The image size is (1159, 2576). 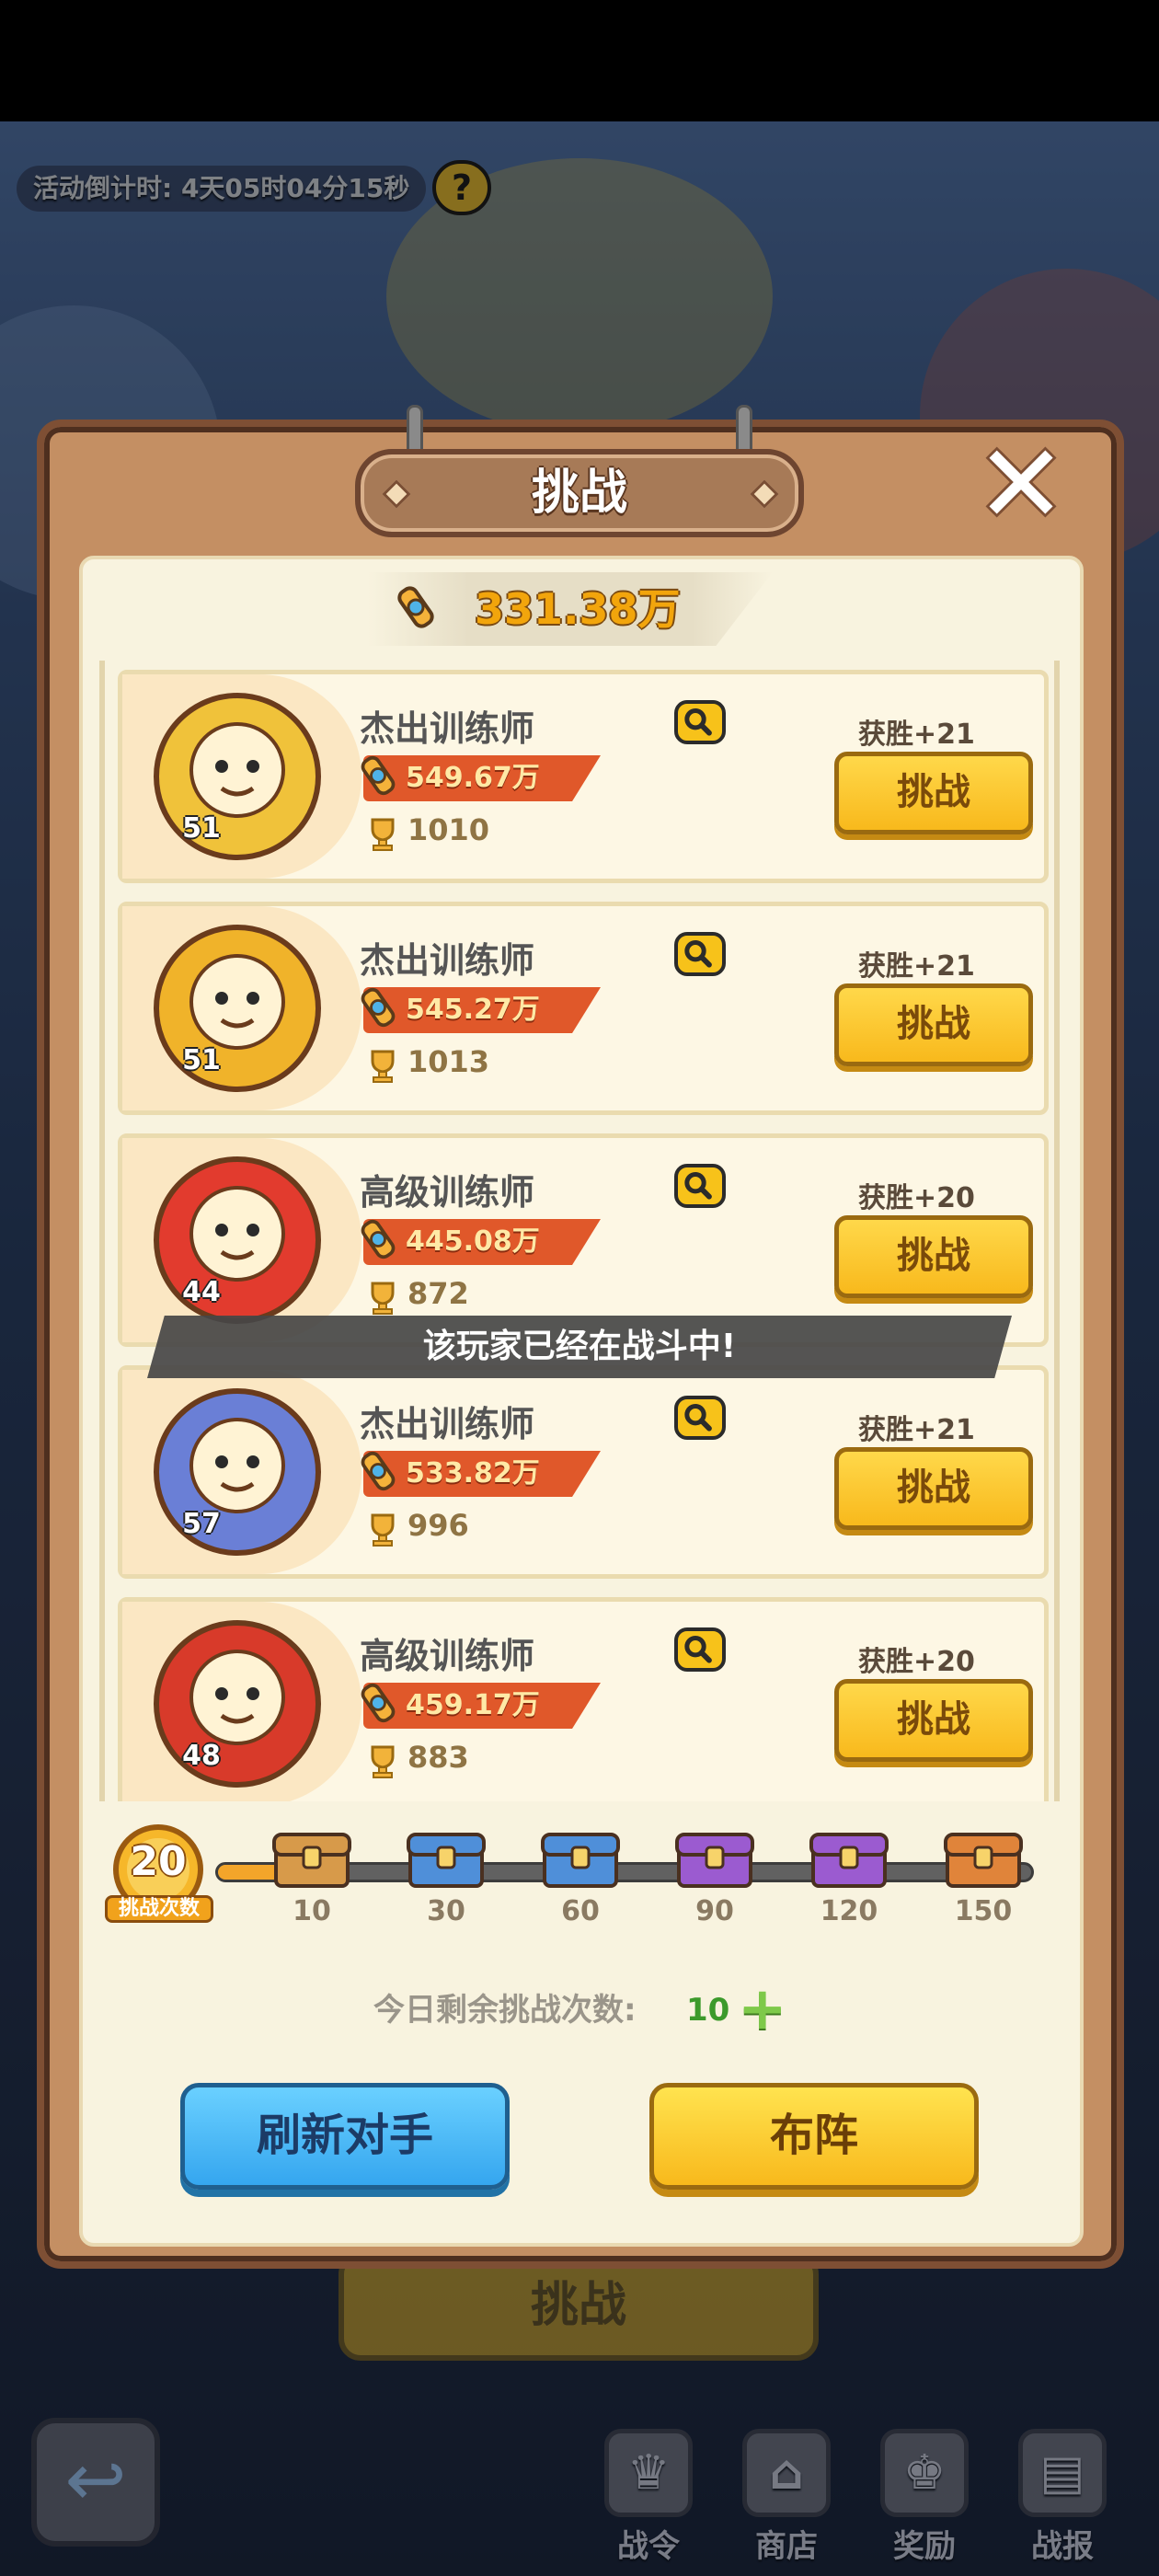 I want to click on my-power-value: 331.38万, so click(x=578, y=609).